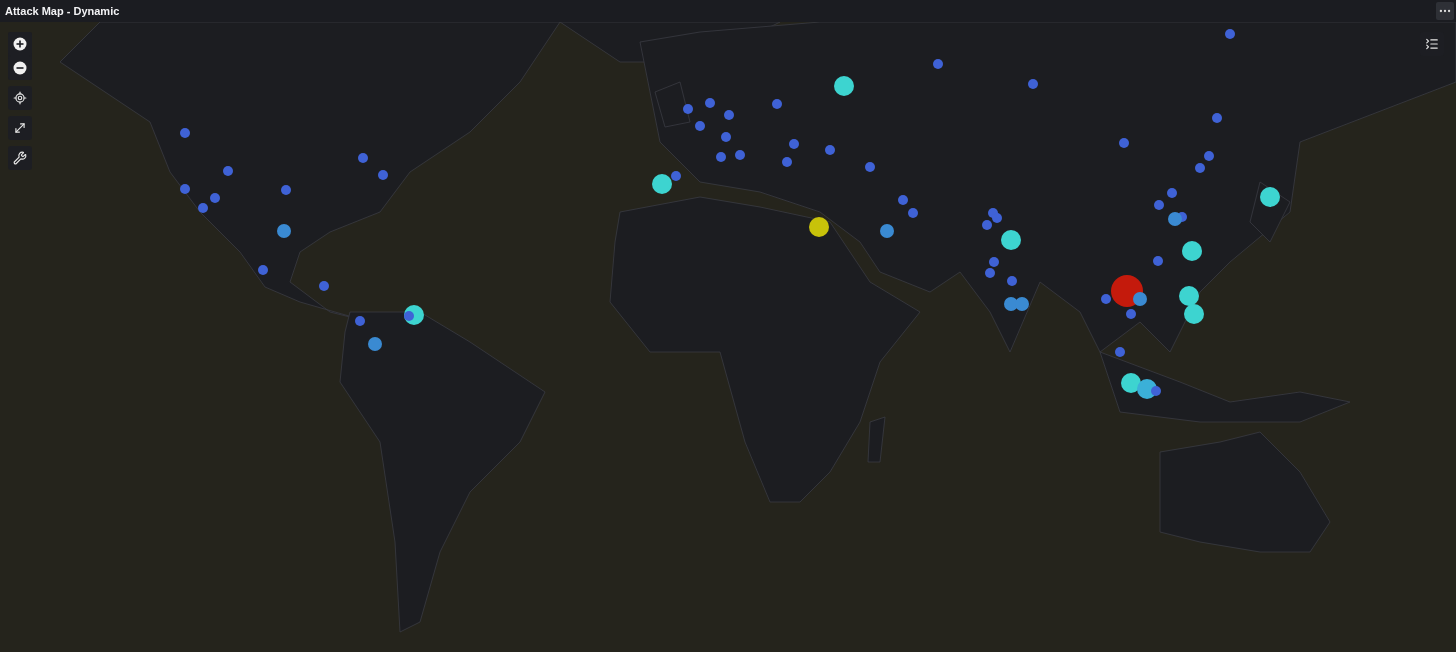 Image resolution: width=1456 pixels, height=652 pixels. What do you see at coordinates (1445, 11) in the screenshot?
I see `menu-button` at bounding box center [1445, 11].